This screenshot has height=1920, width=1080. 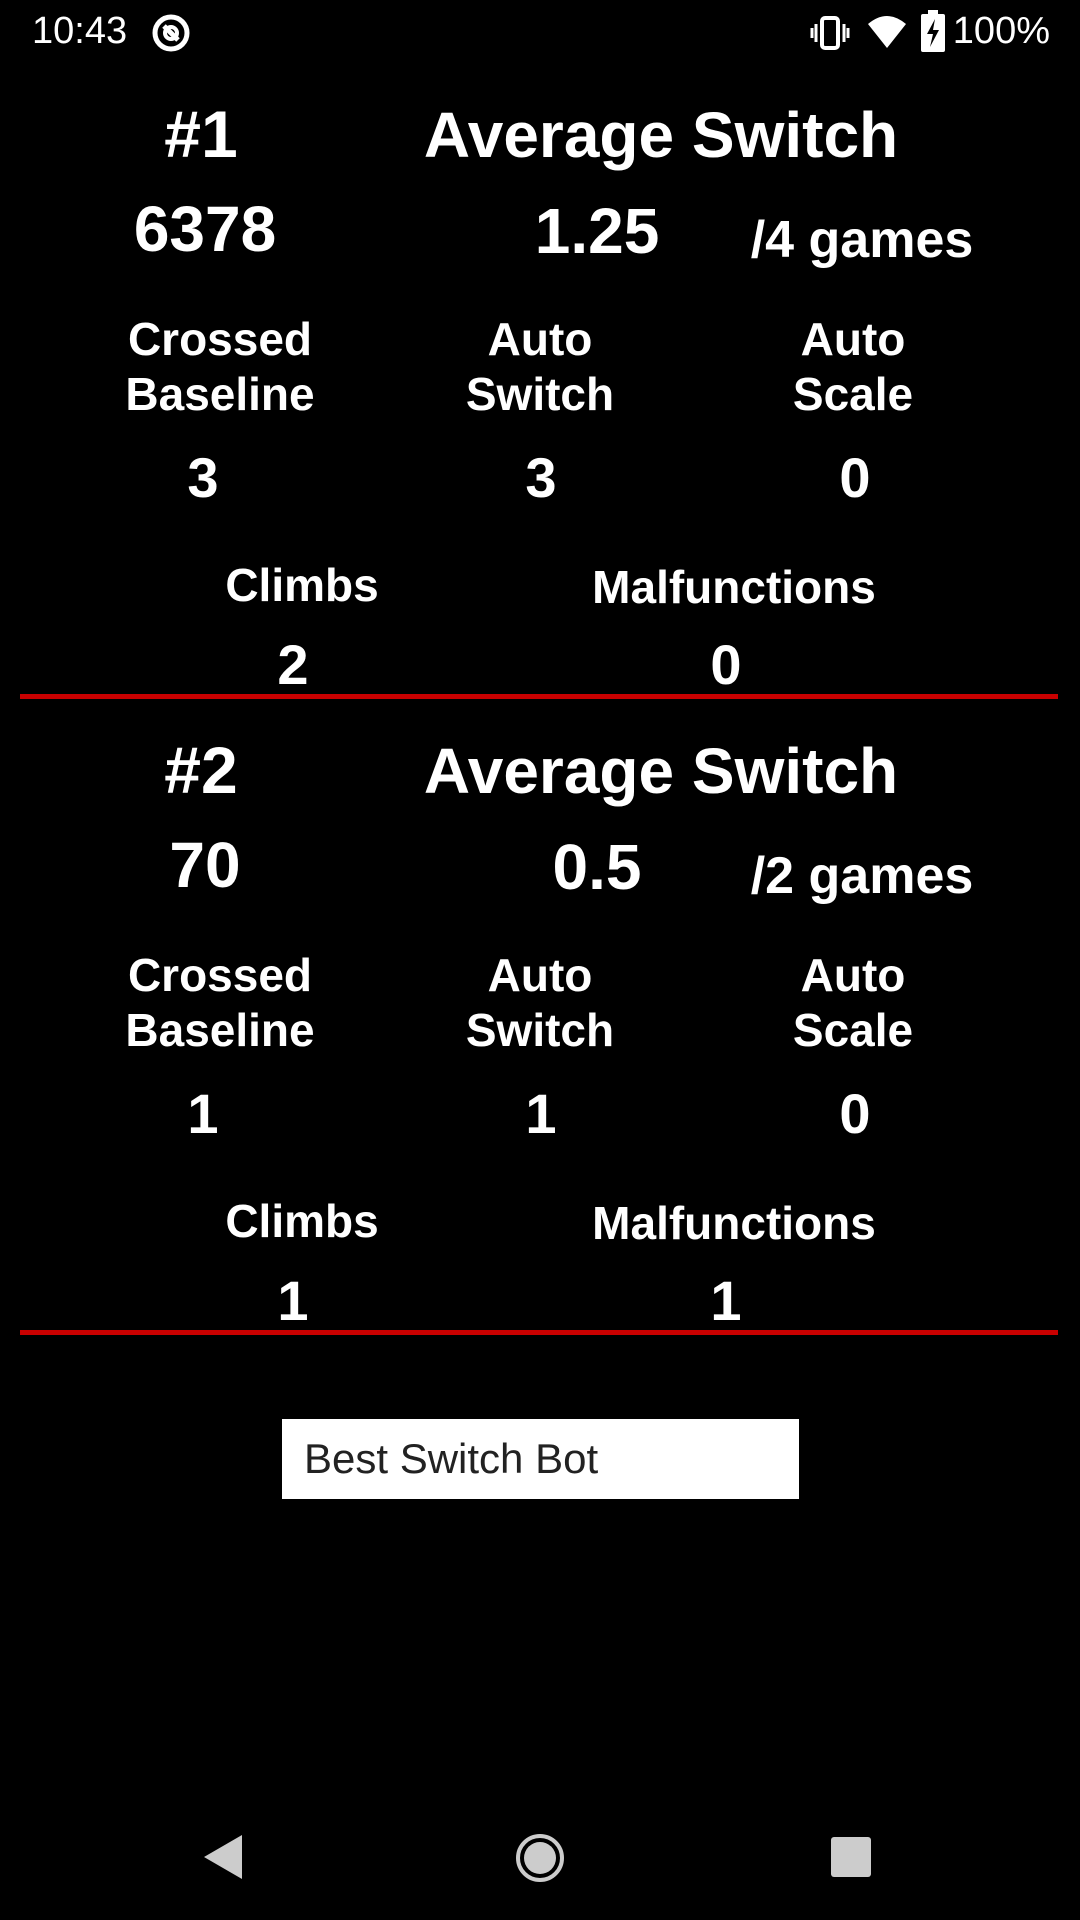 I want to click on auto-switch-value: 3, so click(x=541, y=477).